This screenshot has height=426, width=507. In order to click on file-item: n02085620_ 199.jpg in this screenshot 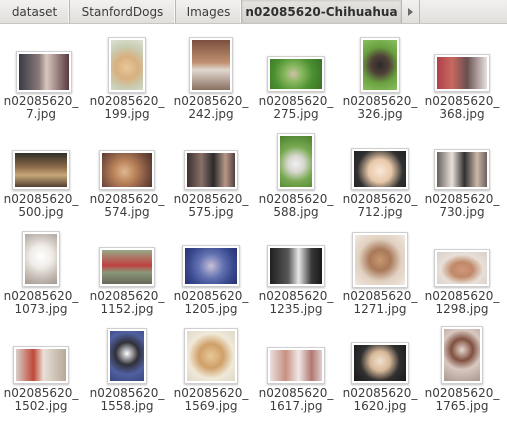, I will do `click(127, 87)`.